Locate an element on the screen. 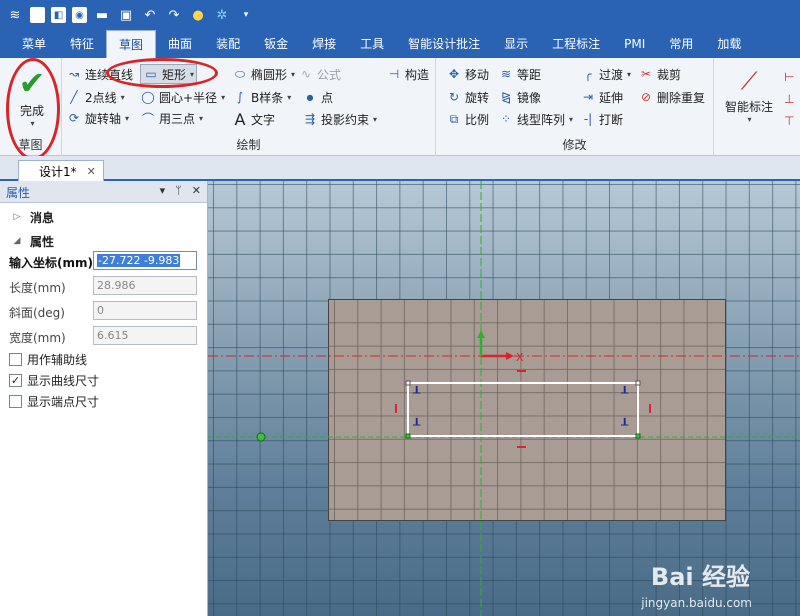  show-curve-dim-label: 显示曲线尺寸 is located at coordinates (63, 381).